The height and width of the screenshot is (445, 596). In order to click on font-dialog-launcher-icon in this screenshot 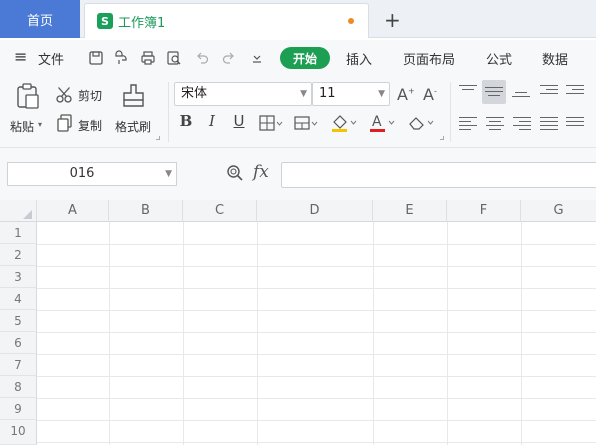, I will do `click(442, 138)`.